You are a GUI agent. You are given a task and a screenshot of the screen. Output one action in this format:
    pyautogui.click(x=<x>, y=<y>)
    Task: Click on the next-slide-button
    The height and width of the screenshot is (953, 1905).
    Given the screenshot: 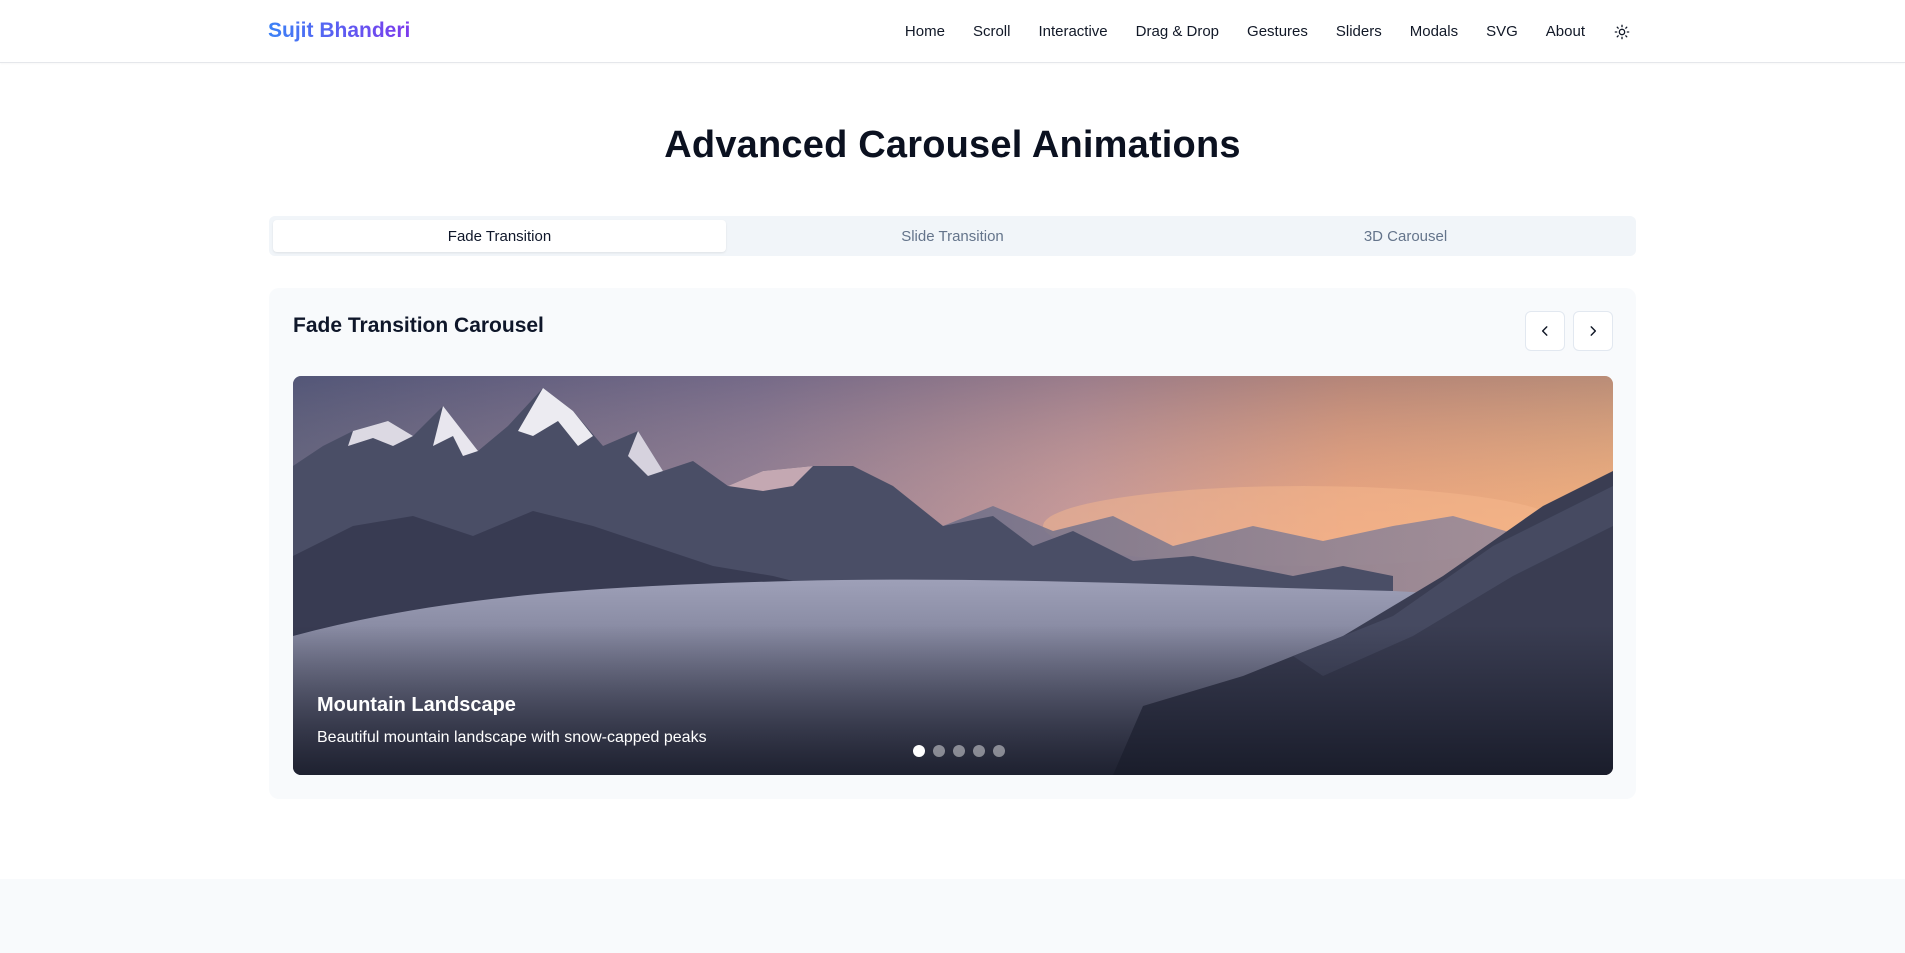 What is the action you would take?
    pyautogui.click(x=1593, y=331)
    